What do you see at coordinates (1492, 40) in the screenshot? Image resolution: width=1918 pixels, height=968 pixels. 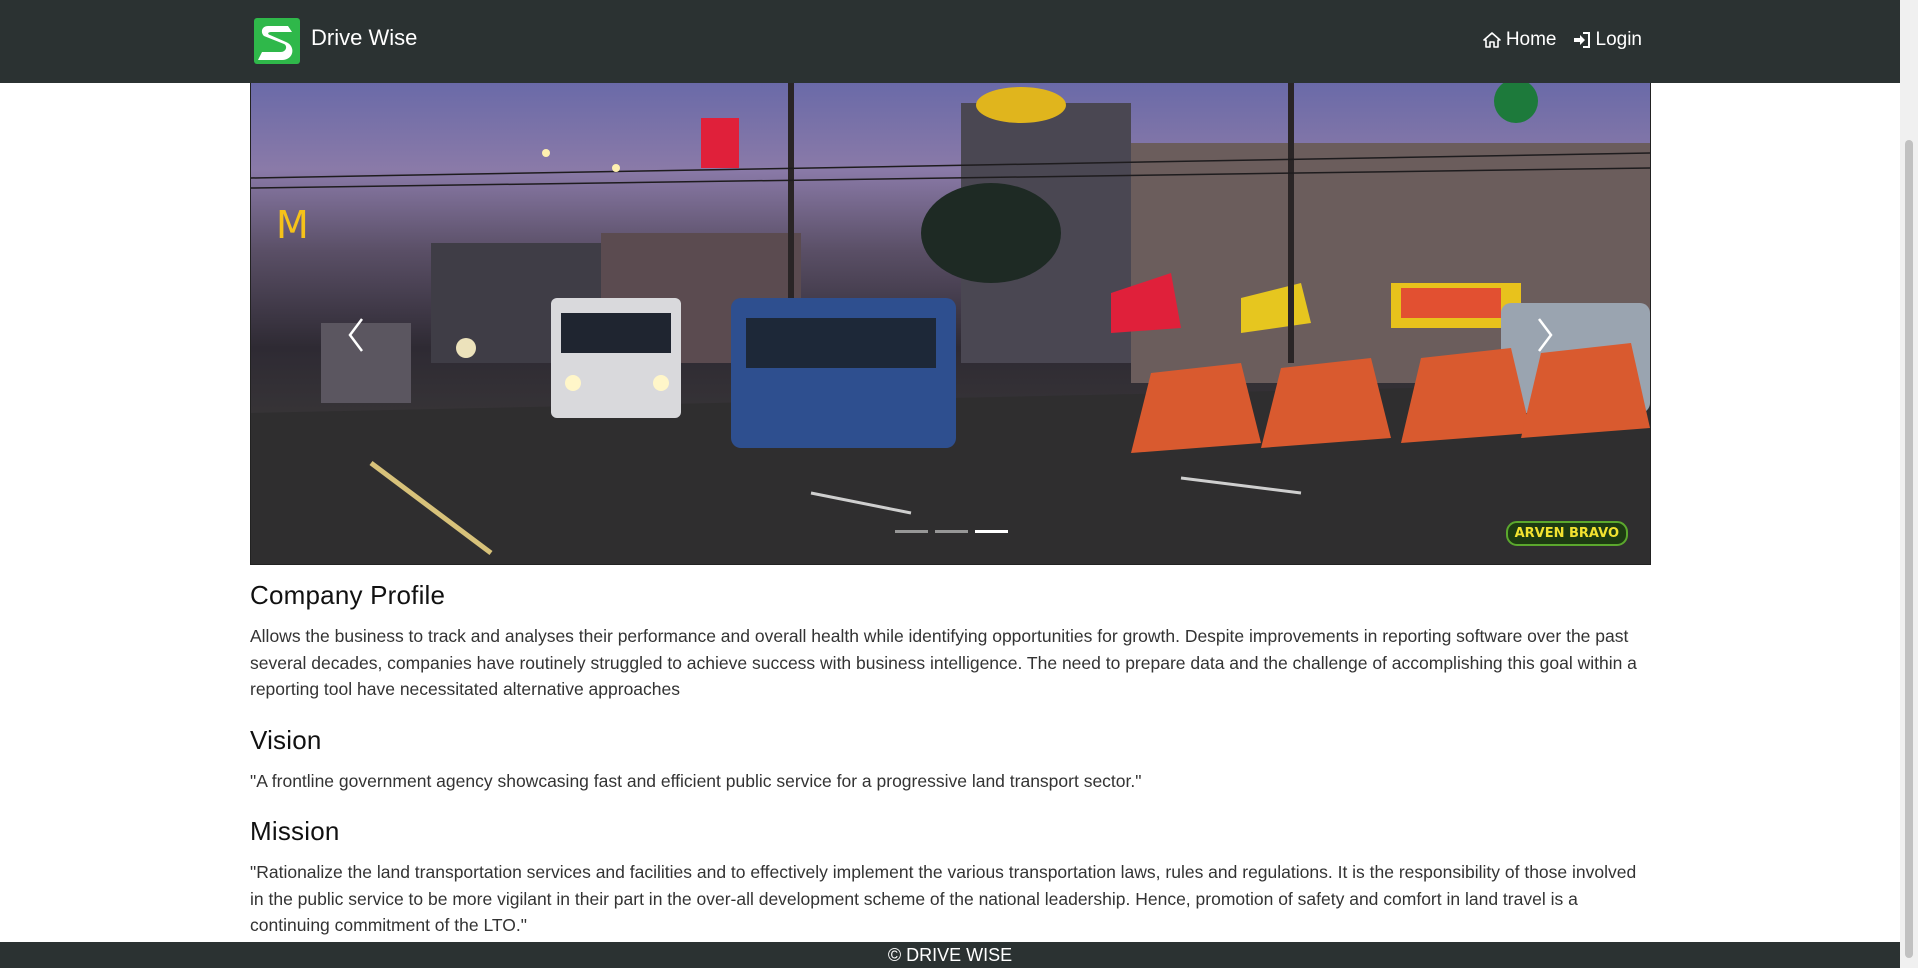 I see `home-icon` at bounding box center [1492, 40].